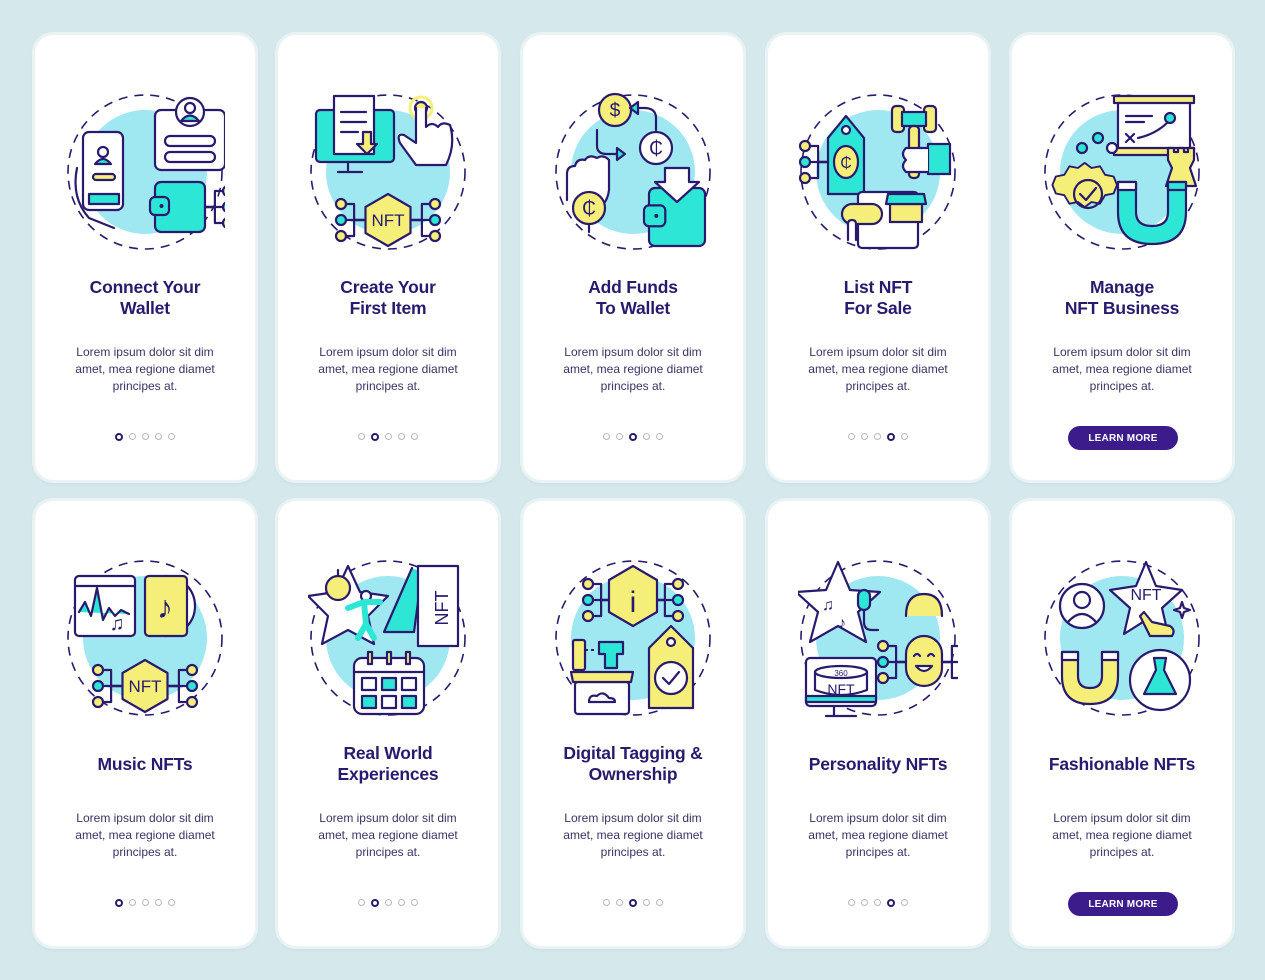 This screenshot has height=980, width=1265. Describe the element at coordinates (145, 638) in the screenshot. I see `music-nft-icon: ♫ ♪ NFT` at that location.